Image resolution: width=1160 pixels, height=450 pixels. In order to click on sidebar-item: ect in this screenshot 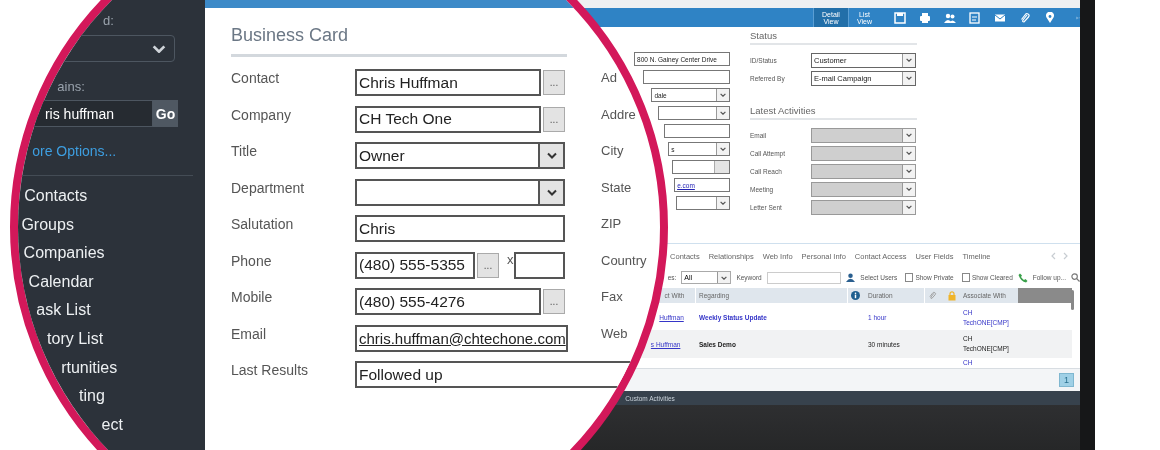, I will do `click(112, 425)`.